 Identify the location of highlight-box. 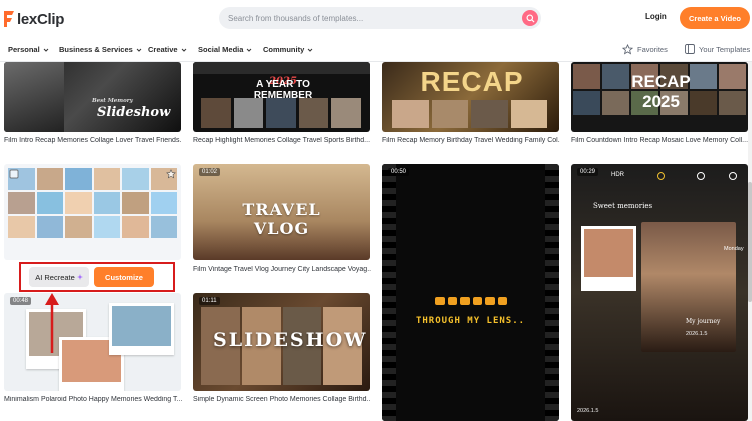
(97, 277).